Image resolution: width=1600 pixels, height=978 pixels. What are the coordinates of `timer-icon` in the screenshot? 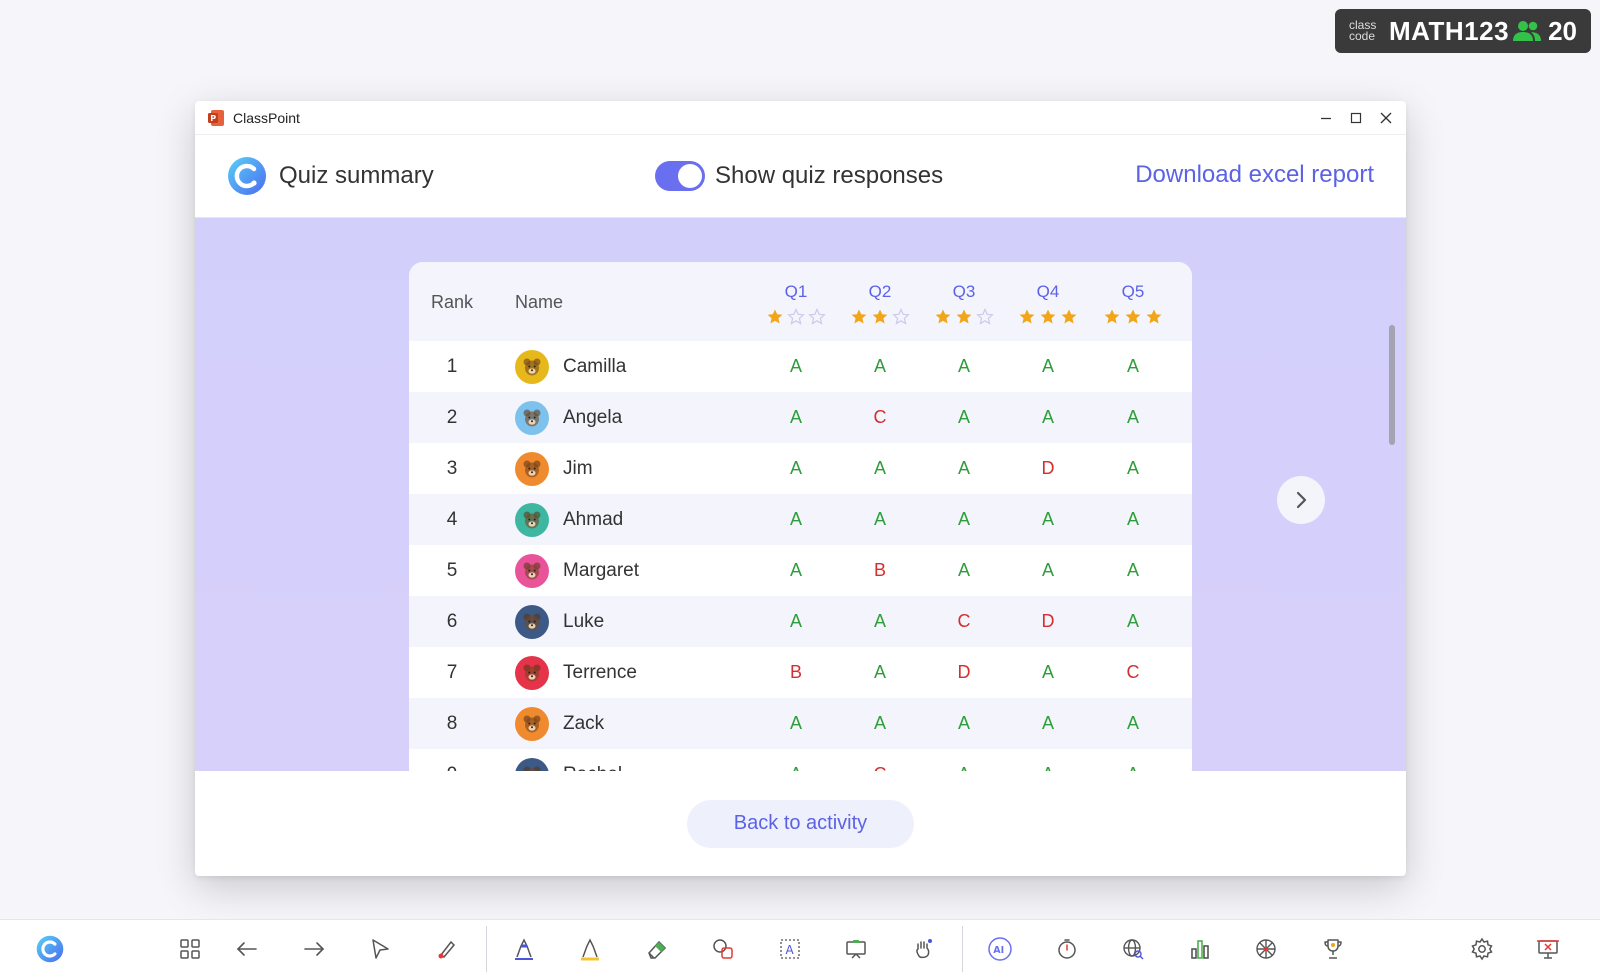 It's located at (1067, 949).